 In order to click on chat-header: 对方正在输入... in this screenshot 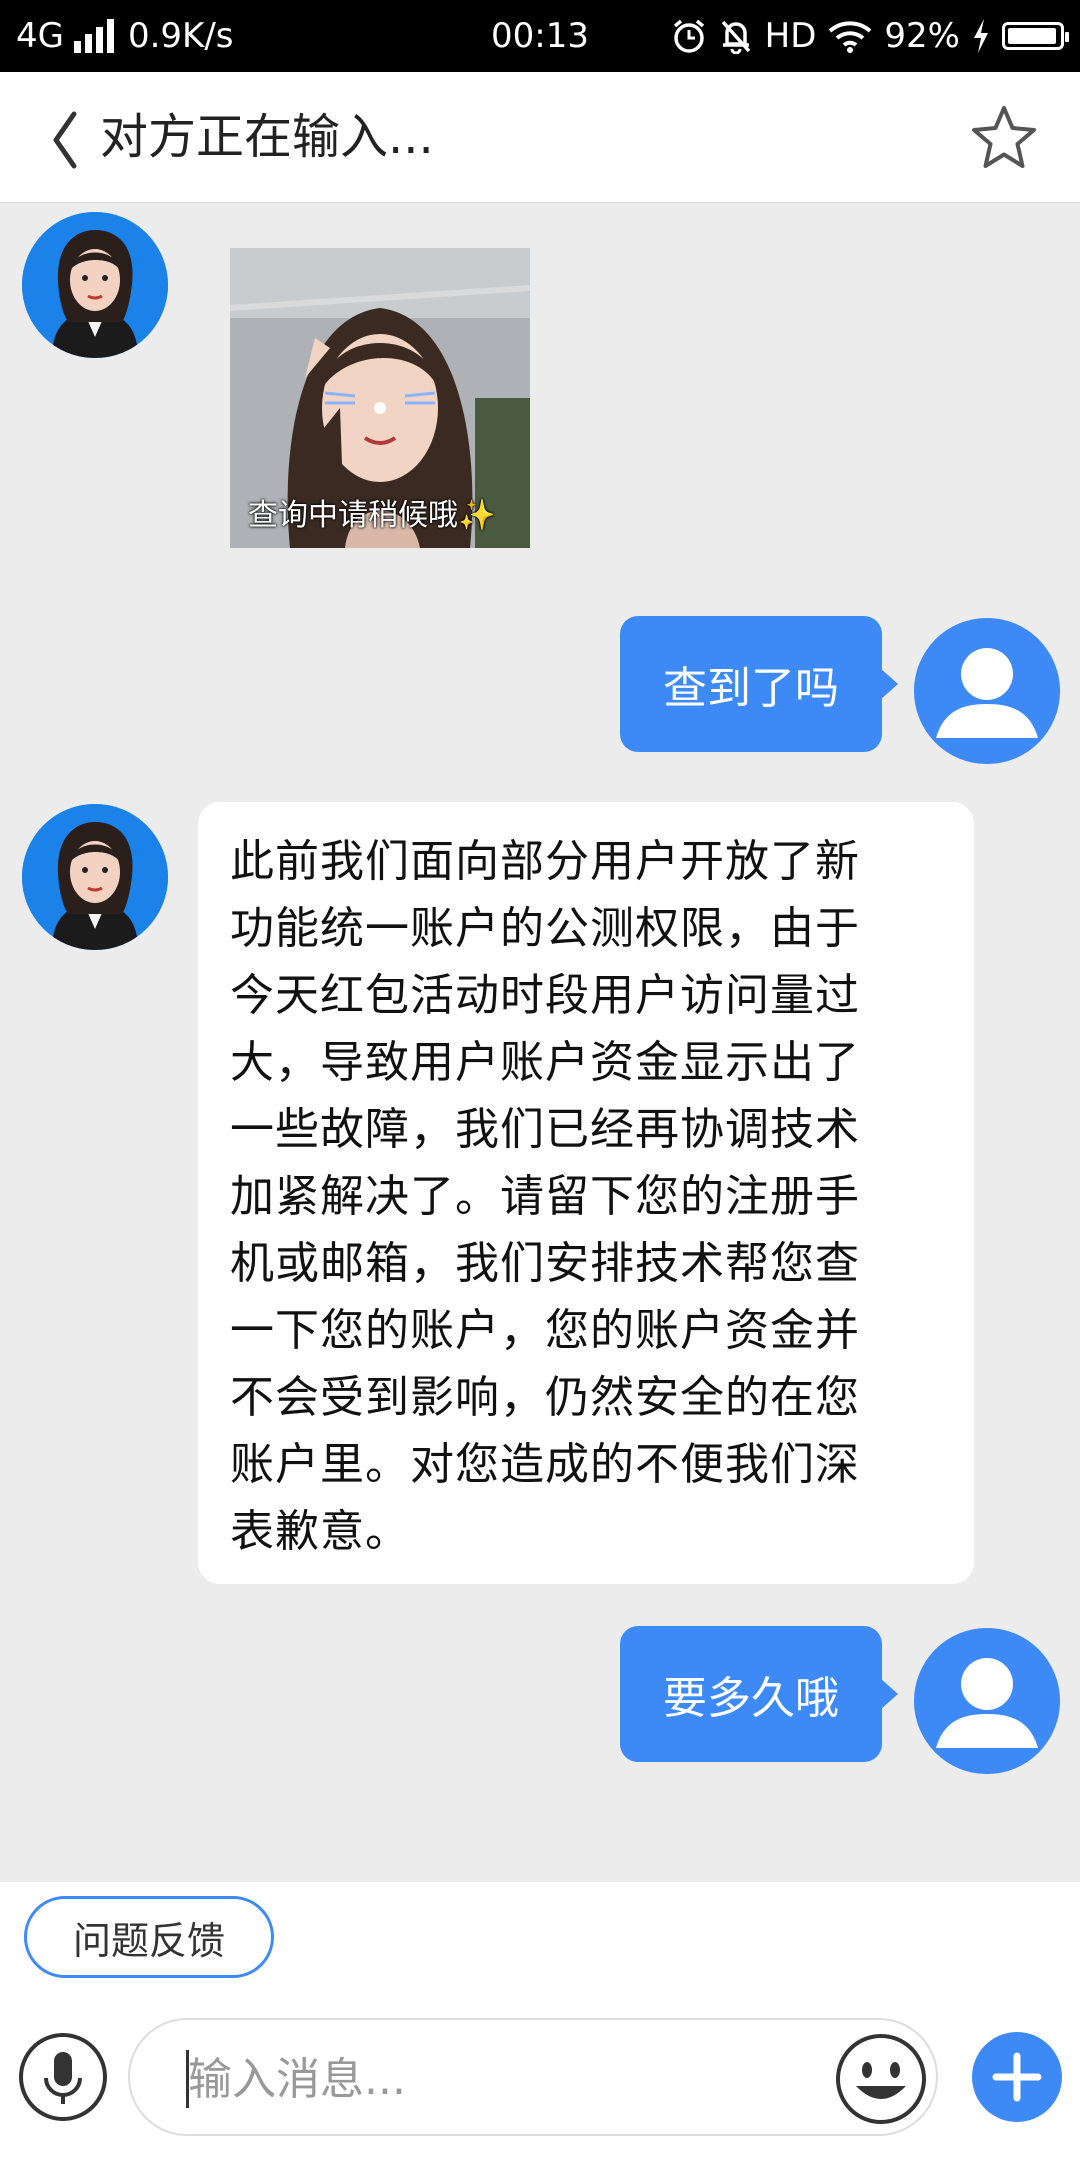, I will do `click(540, 137)`.